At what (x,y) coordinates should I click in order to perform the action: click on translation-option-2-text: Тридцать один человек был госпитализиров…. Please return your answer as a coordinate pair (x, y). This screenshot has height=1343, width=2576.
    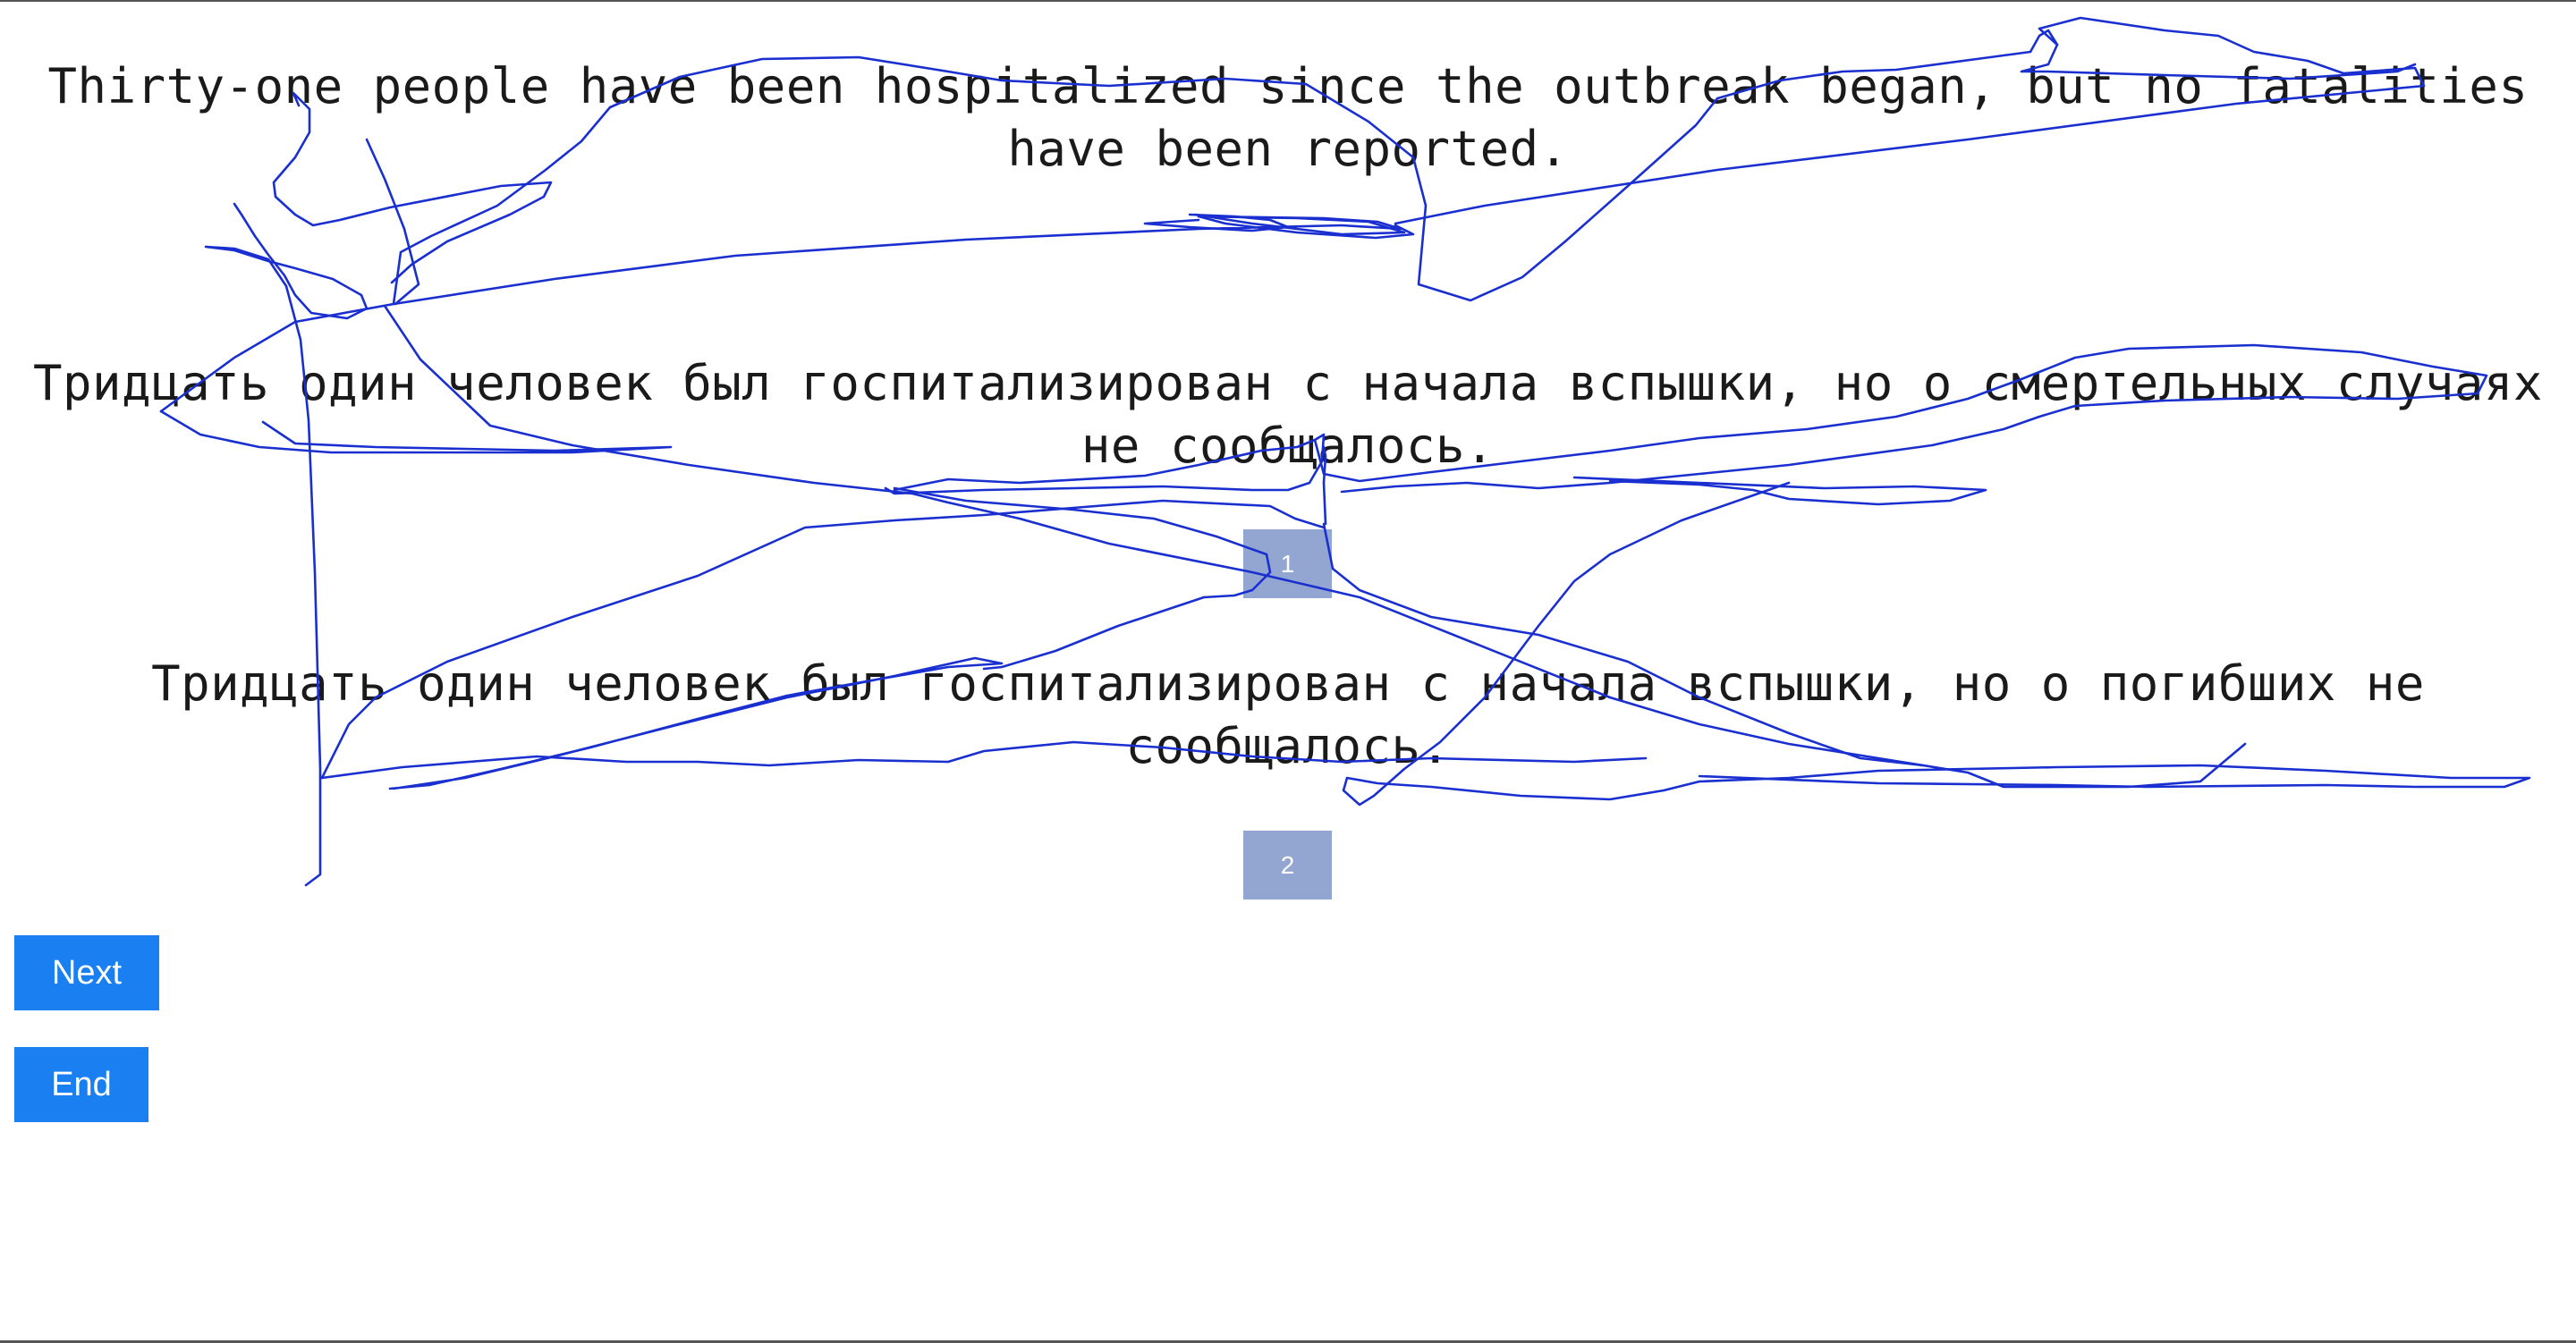
    Looking at the image, I should click on (1288, 714).